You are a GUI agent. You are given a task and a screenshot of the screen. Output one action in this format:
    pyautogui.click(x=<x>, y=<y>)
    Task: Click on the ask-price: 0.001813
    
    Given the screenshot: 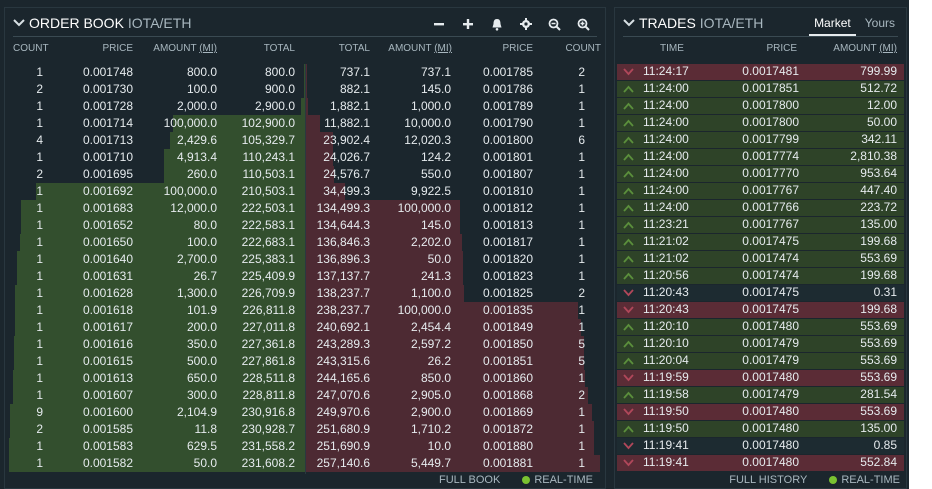 What is the action you would take?
    pyautogui.click(x=507, y=225)
    